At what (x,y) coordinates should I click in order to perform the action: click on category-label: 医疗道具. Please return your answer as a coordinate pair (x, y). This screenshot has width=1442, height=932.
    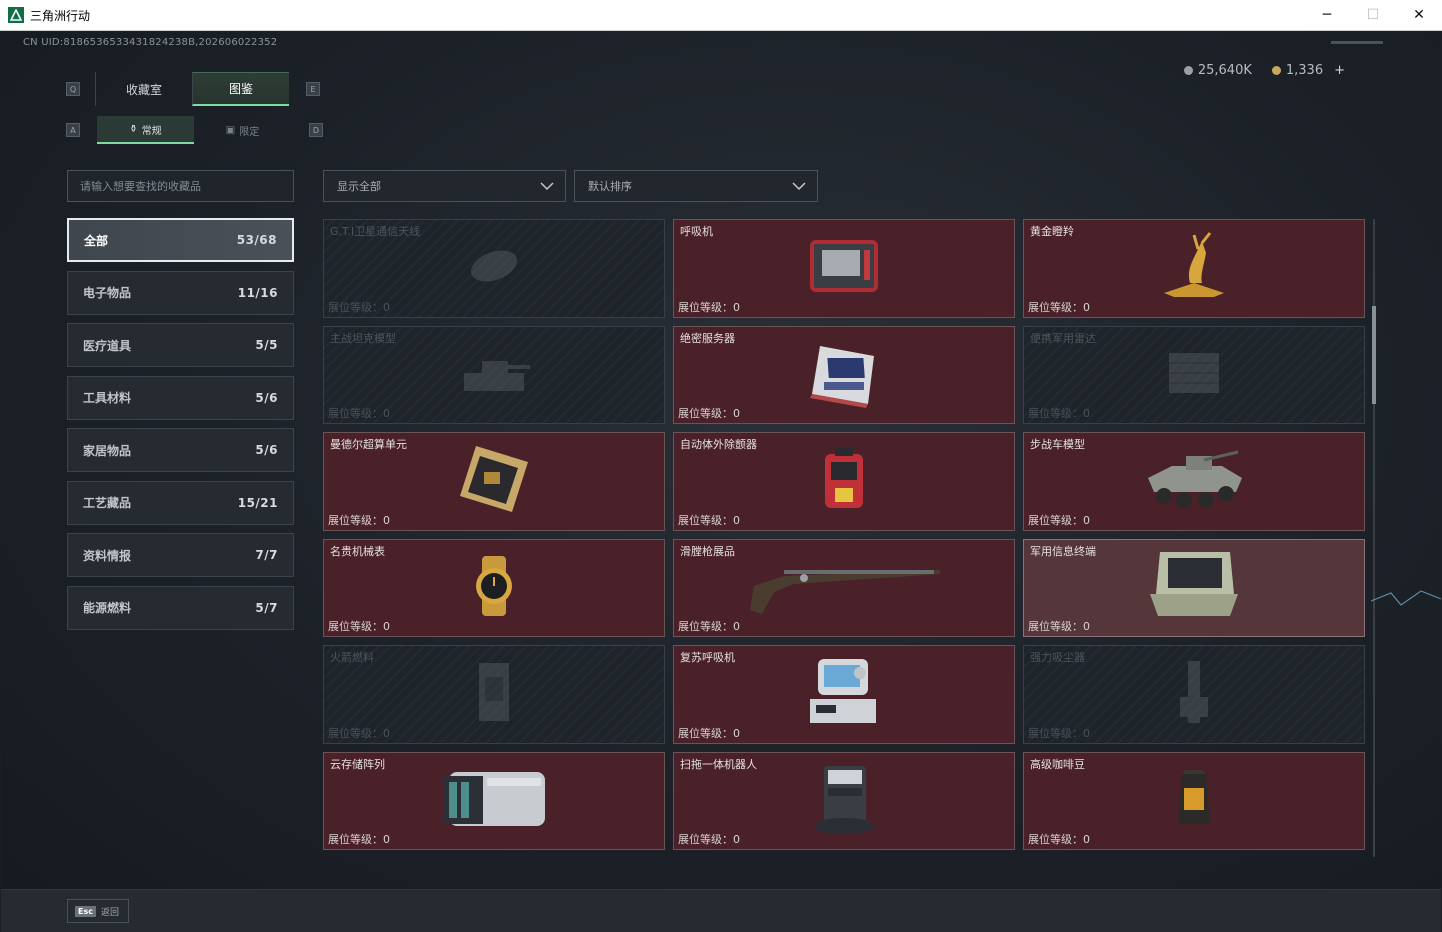
    Looking at the image, I should click on (107, 345).